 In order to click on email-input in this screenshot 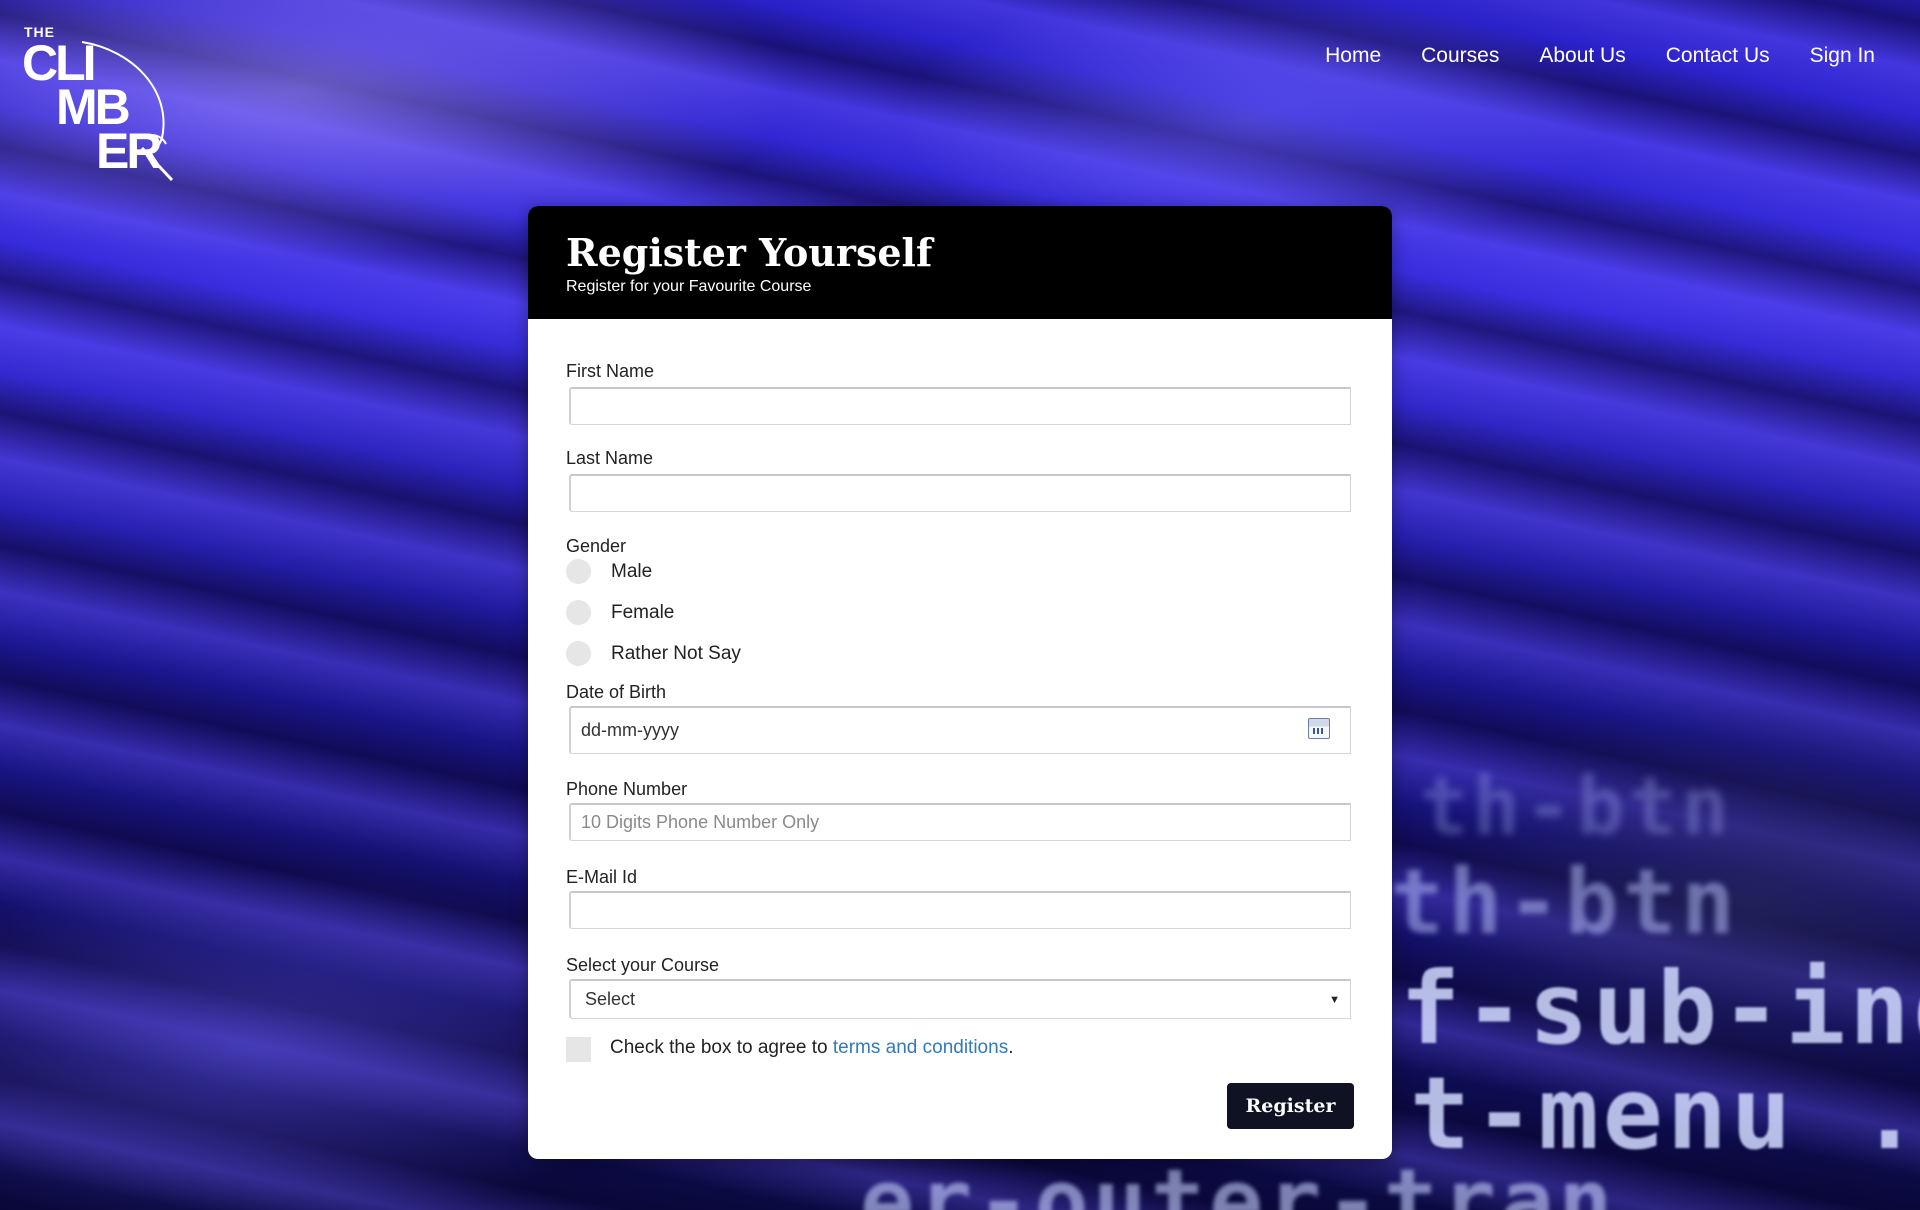, I will do `click(960, 910)`.